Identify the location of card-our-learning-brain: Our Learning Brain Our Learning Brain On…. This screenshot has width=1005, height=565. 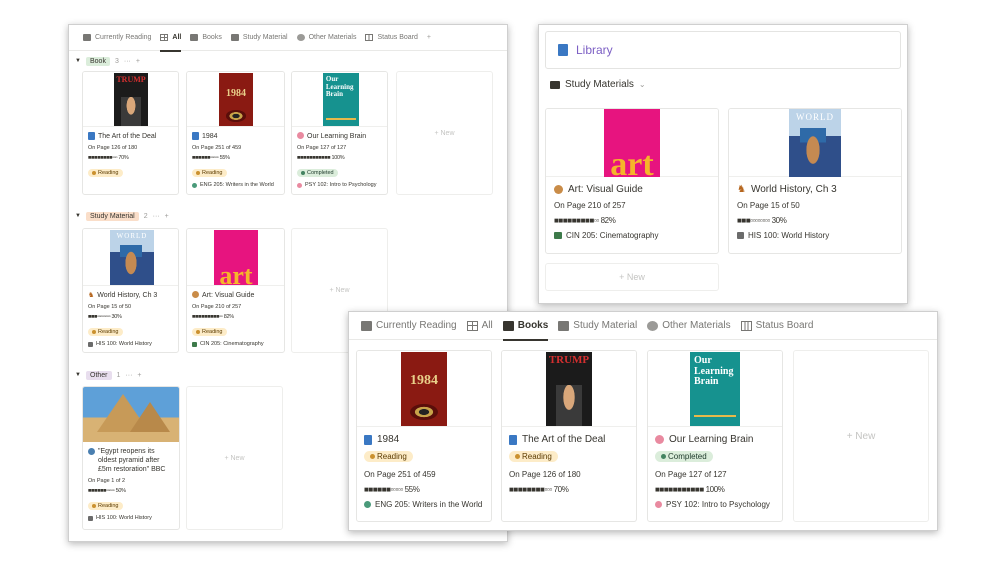
(339, 133).